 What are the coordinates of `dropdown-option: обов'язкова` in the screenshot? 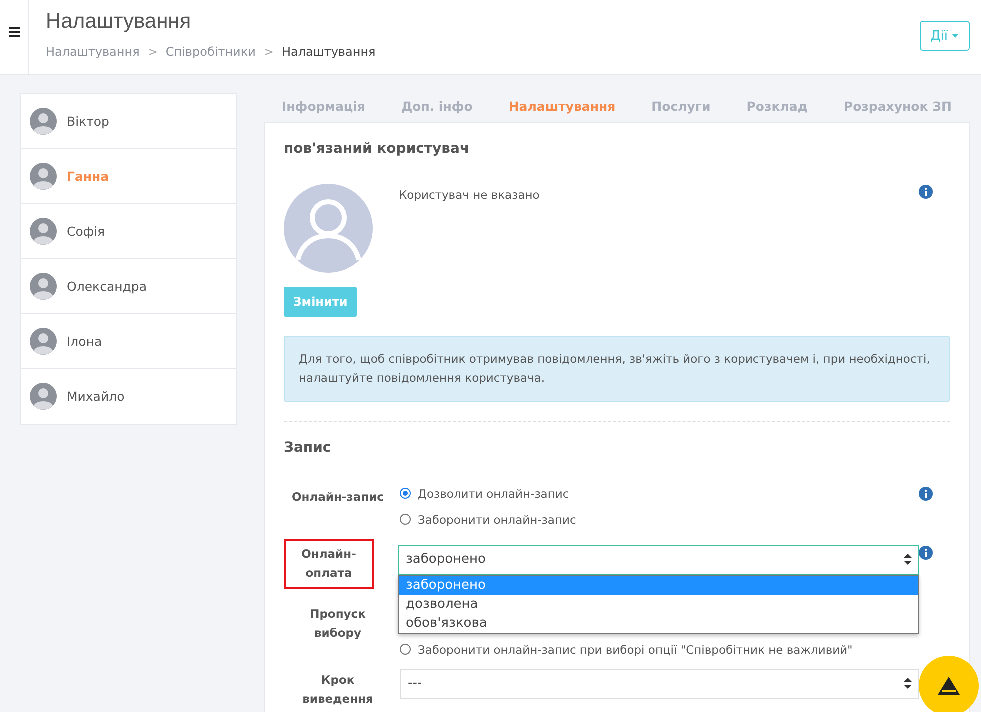 It's located at (658, 623).